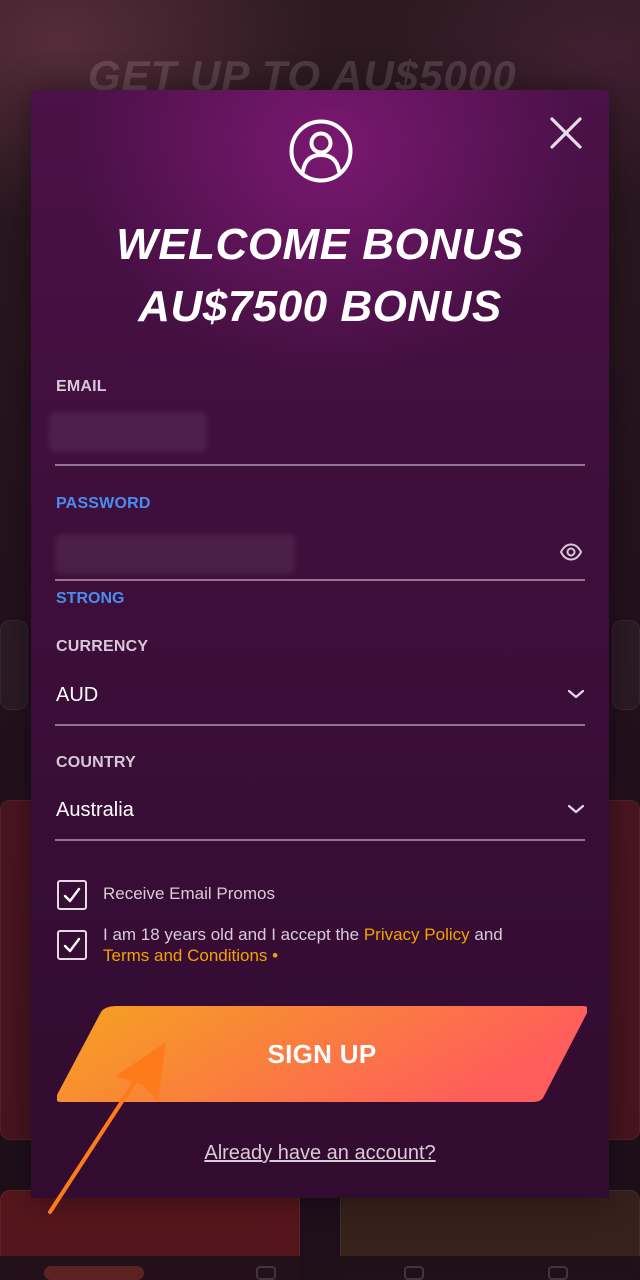 The width and height of the screenshot is (640, 1280). I want to click on currency-select: AUD, so click(77, 695).